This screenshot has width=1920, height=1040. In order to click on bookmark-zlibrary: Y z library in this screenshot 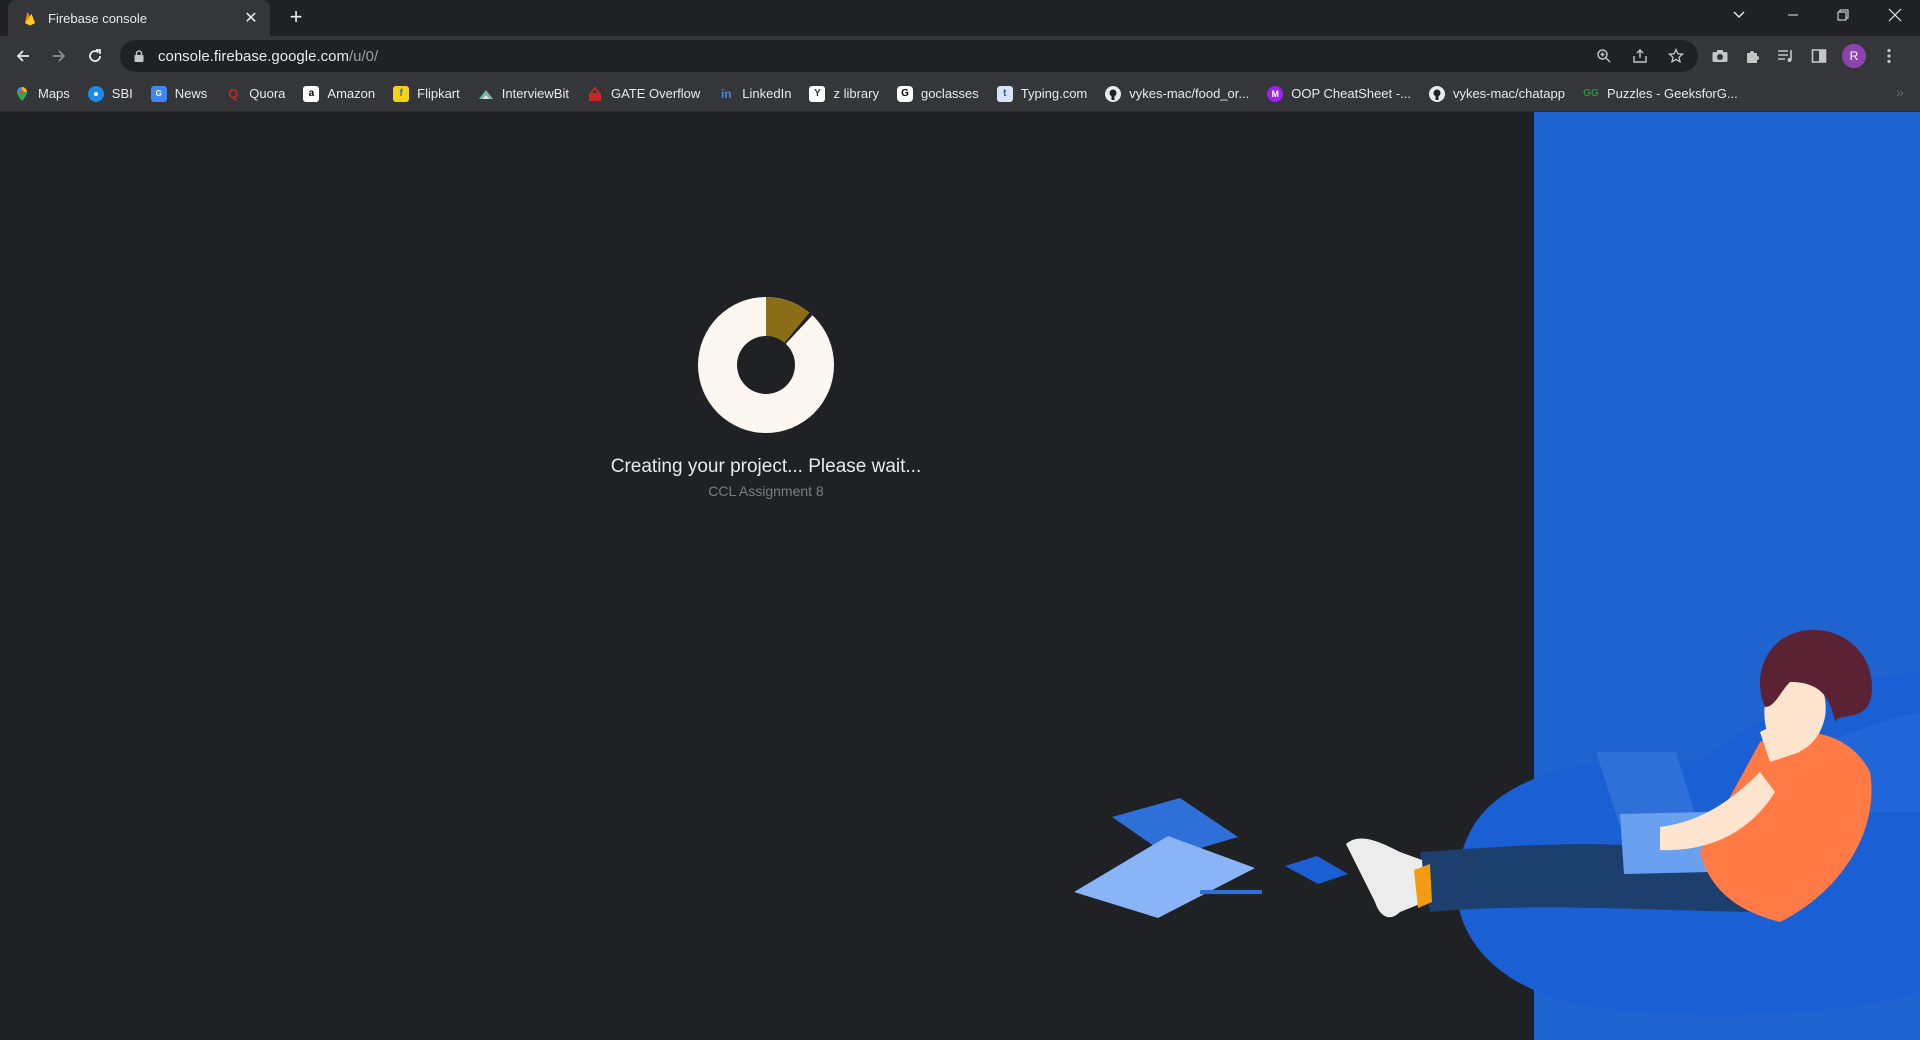, I will do `click(844, 93)`.